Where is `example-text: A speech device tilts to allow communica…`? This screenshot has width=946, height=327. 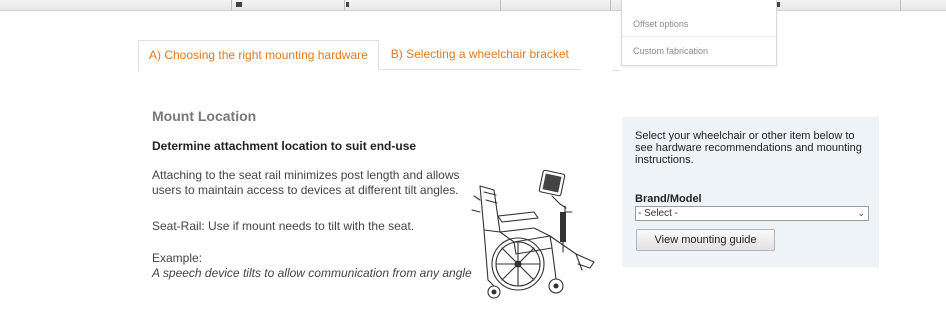
example-text: A speech device tilts to allow communica… is located at coordinates (312, 273).